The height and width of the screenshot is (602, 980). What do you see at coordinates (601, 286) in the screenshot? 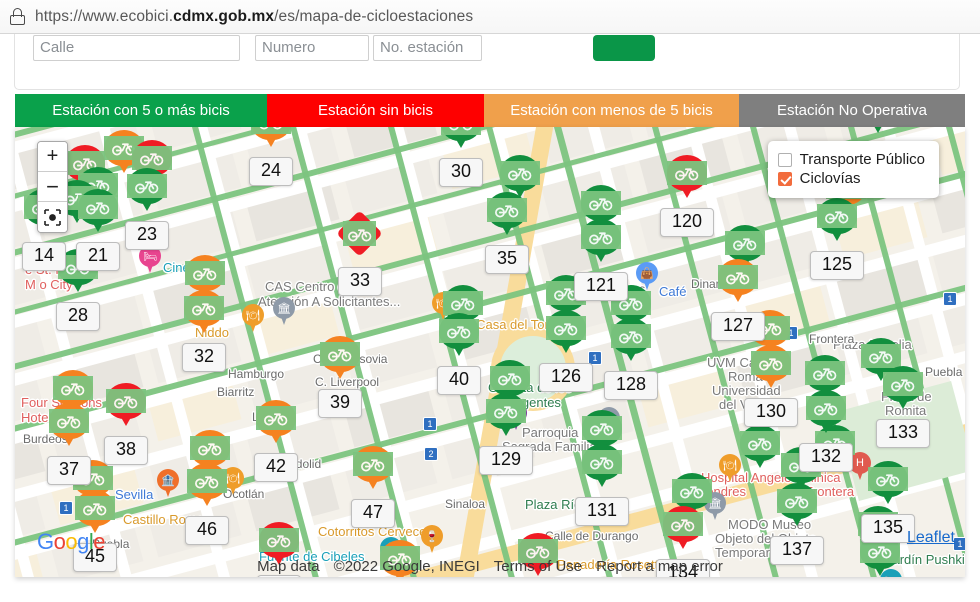
I see `station-number-121: 121` at bounding box center [601, 286].